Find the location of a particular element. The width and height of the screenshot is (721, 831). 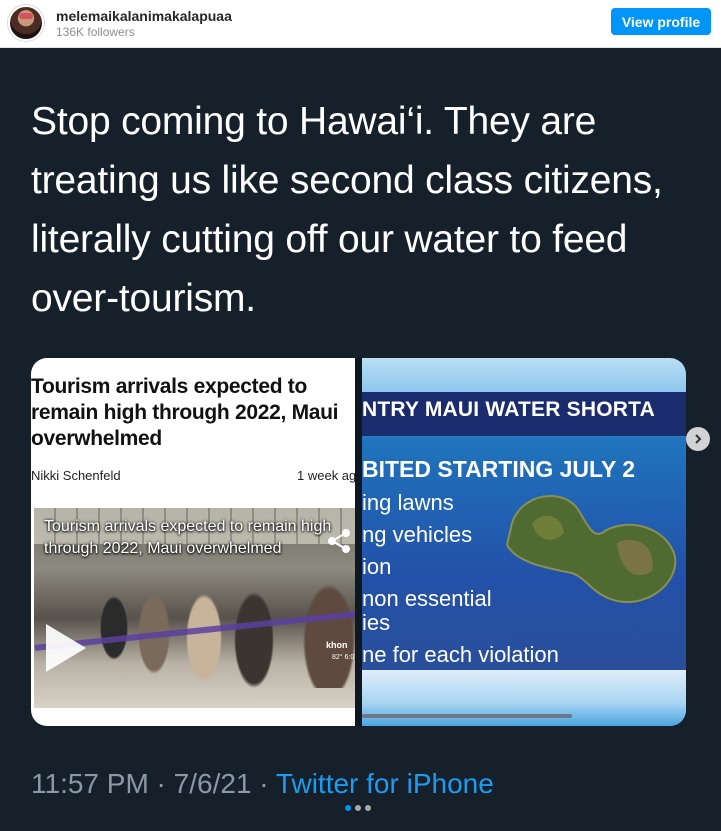

tweet-source-link: Twitter for iPhone is located at coordinates (385, 783).